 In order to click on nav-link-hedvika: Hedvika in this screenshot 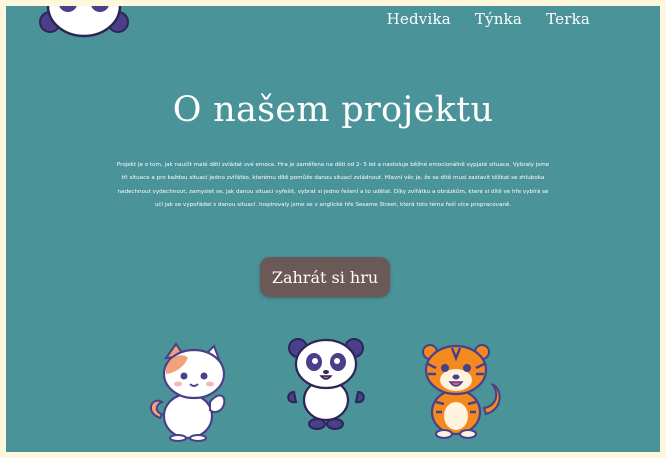, I will do `click(419, 19)`.